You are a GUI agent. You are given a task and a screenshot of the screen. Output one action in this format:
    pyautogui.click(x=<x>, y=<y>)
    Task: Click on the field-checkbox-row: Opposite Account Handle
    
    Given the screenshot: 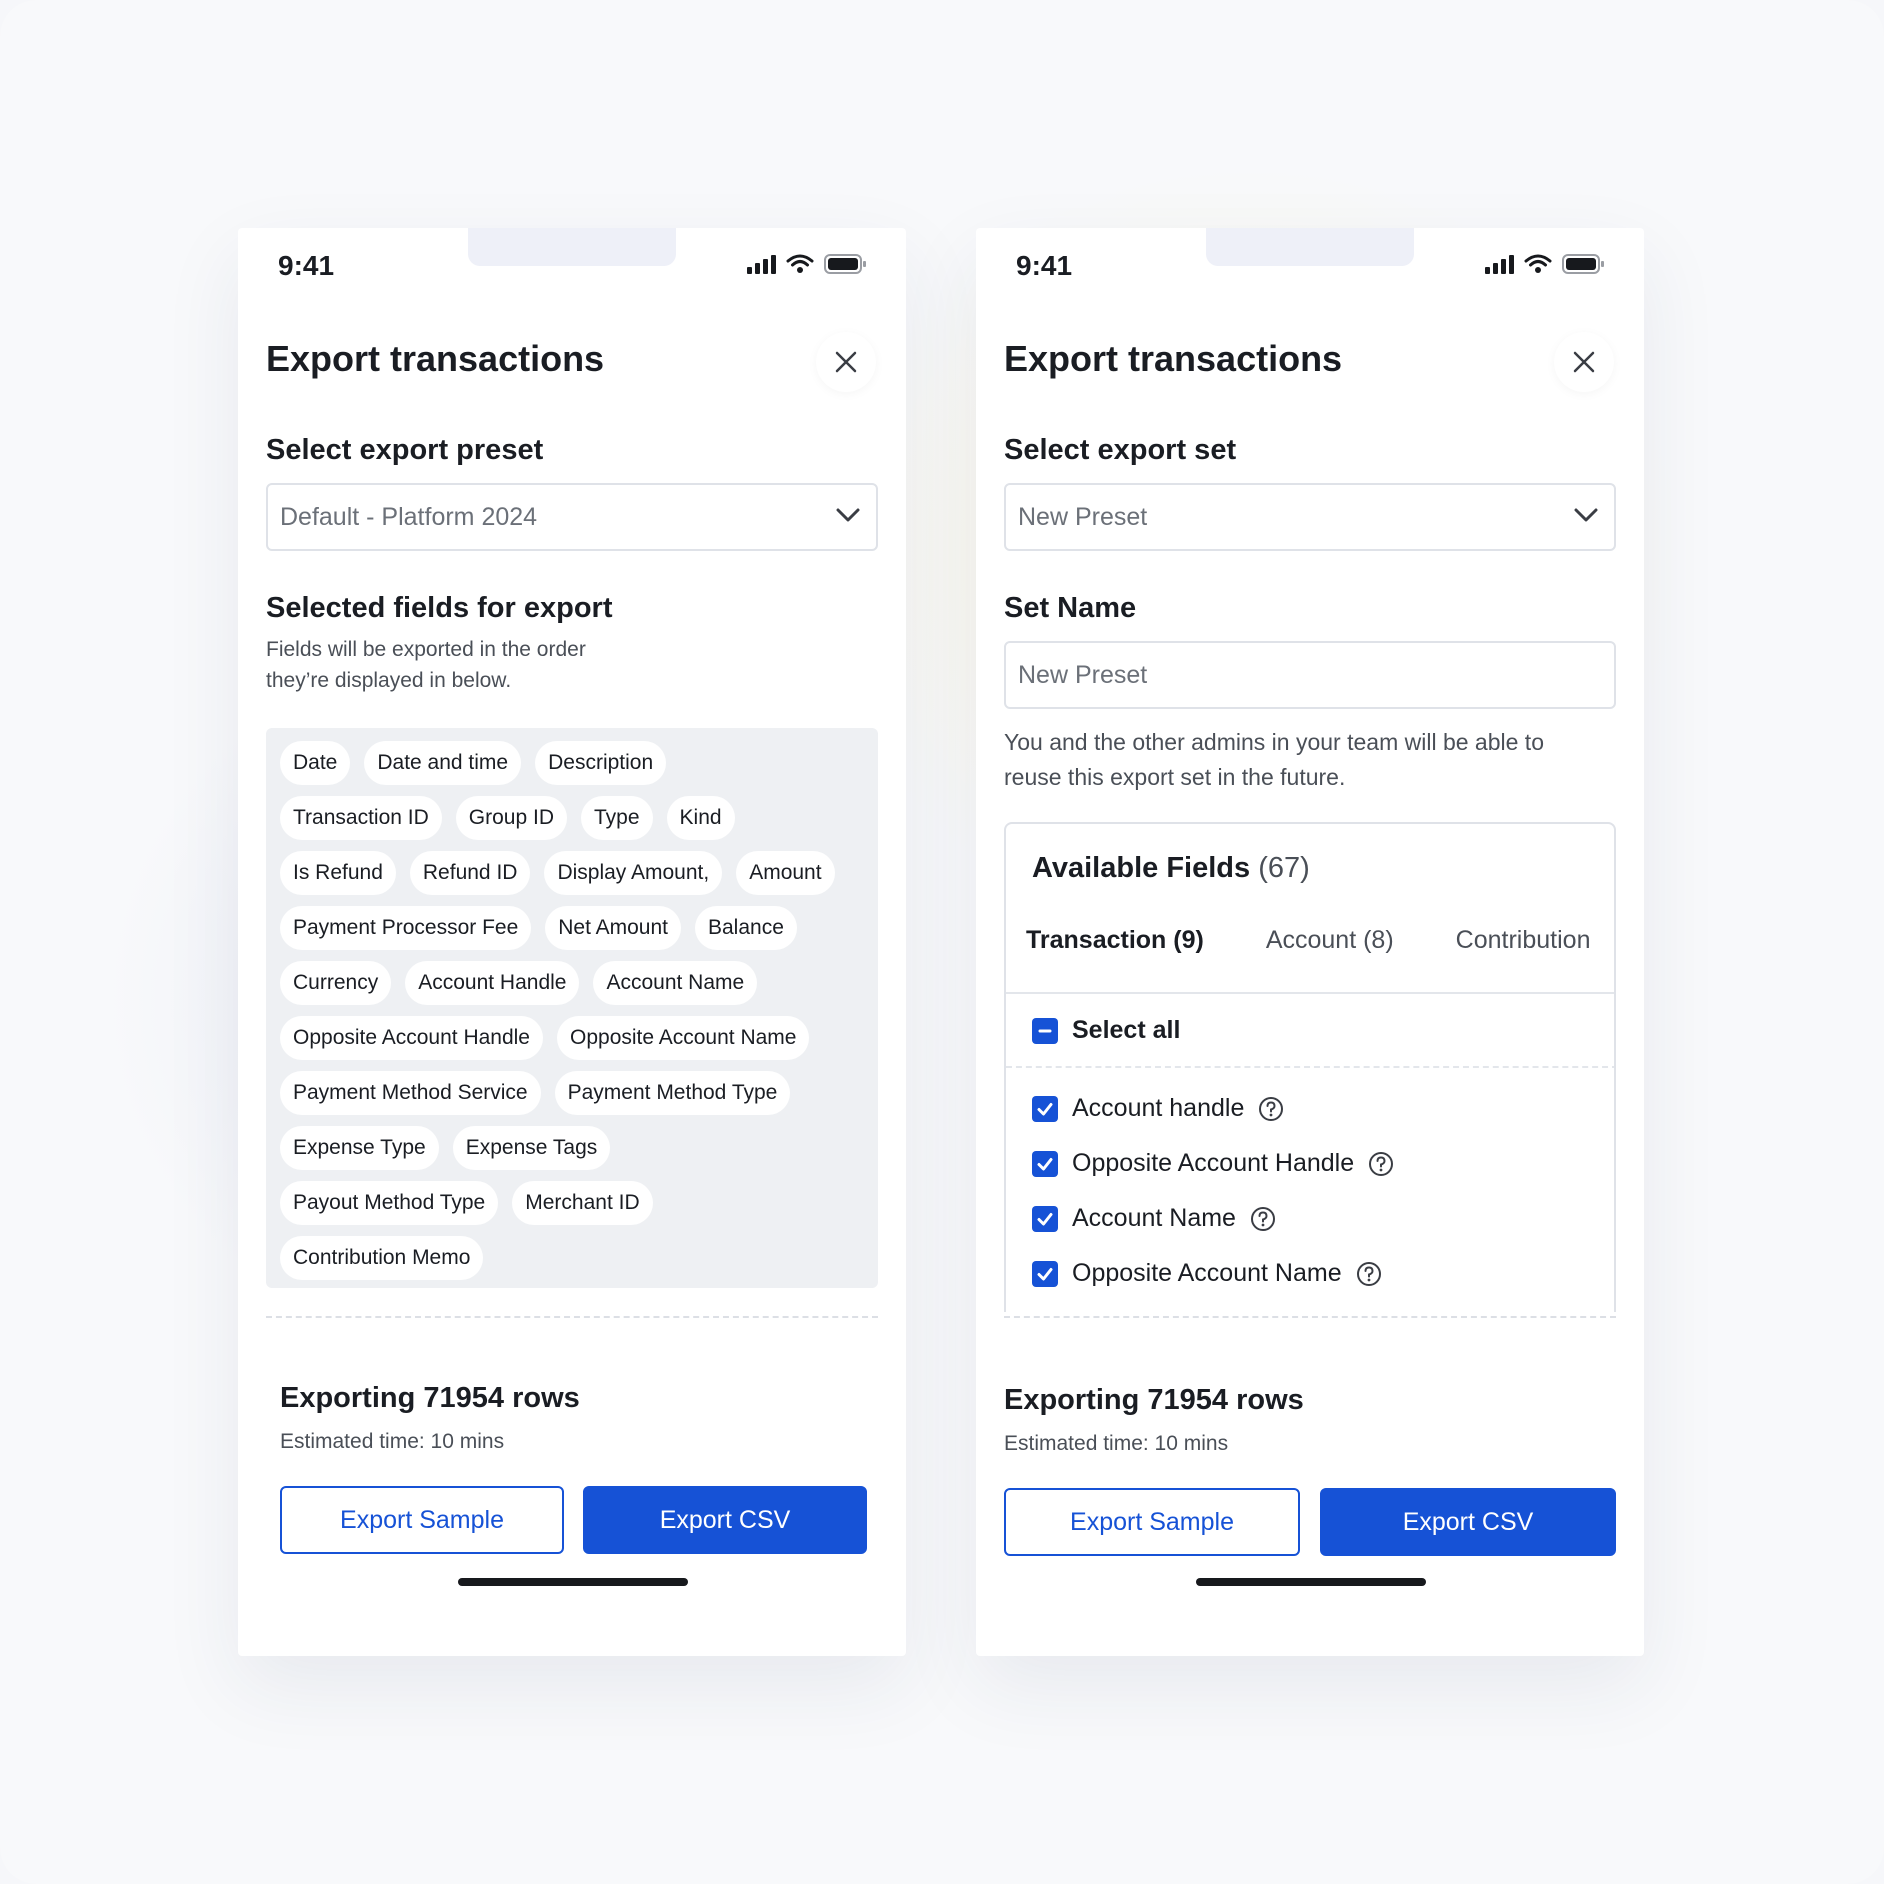 What is the action you would take?
    pyautogui.click(x=1213, y=1163)
    